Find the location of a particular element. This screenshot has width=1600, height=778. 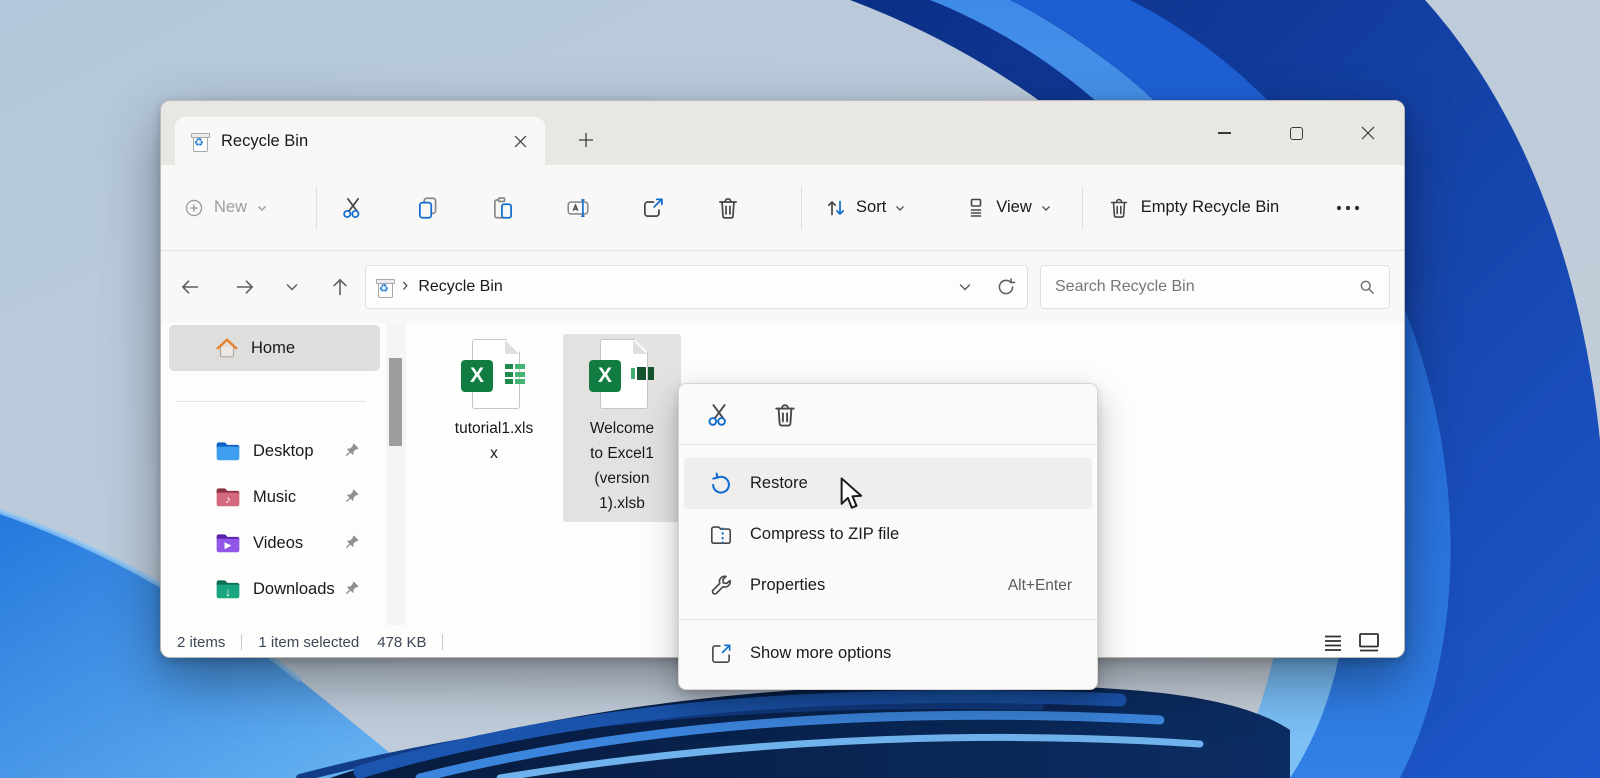

videos-folder-icon: ▶ is located at coordinates (228, 543).